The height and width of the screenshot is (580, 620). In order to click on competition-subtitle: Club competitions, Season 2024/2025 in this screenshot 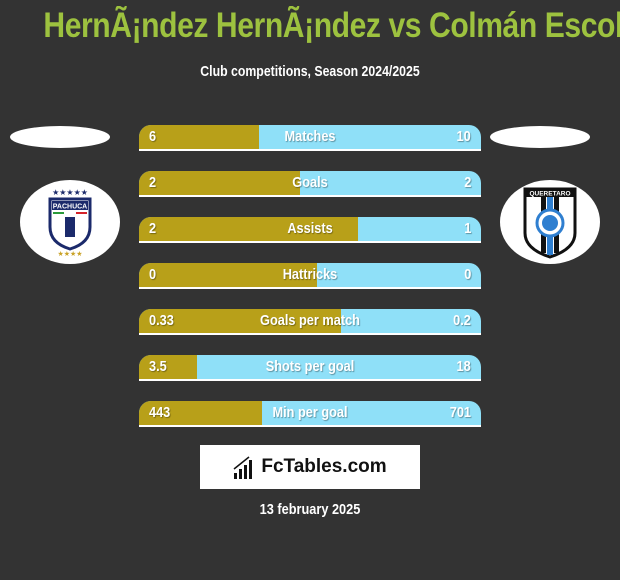, I will do `click(310, 71)`.